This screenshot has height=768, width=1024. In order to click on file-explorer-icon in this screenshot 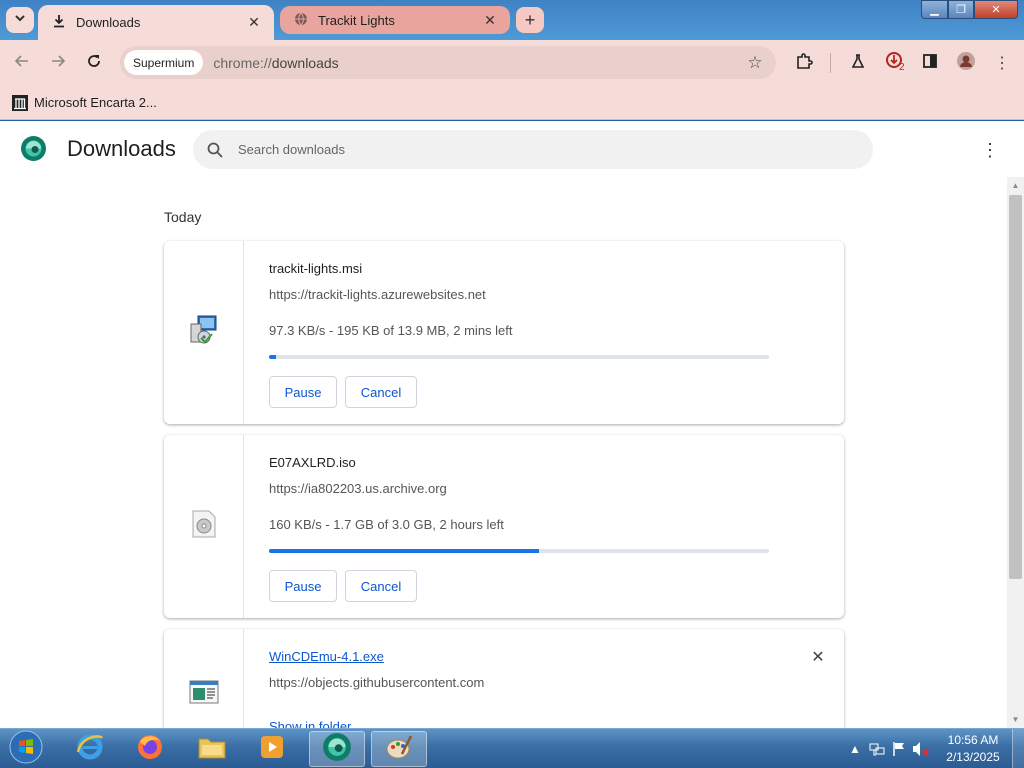, I will do `click(212, 749)`.